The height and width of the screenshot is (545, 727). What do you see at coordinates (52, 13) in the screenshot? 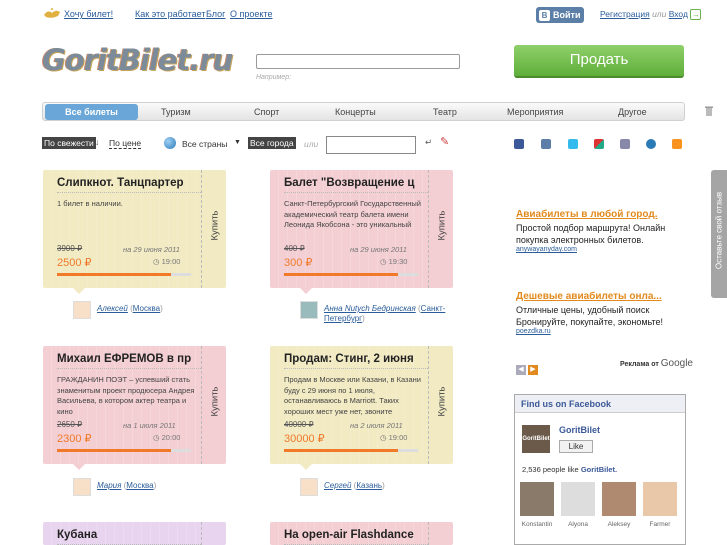
I see `magic-lamp-icon` at bounding box center [52, 13].